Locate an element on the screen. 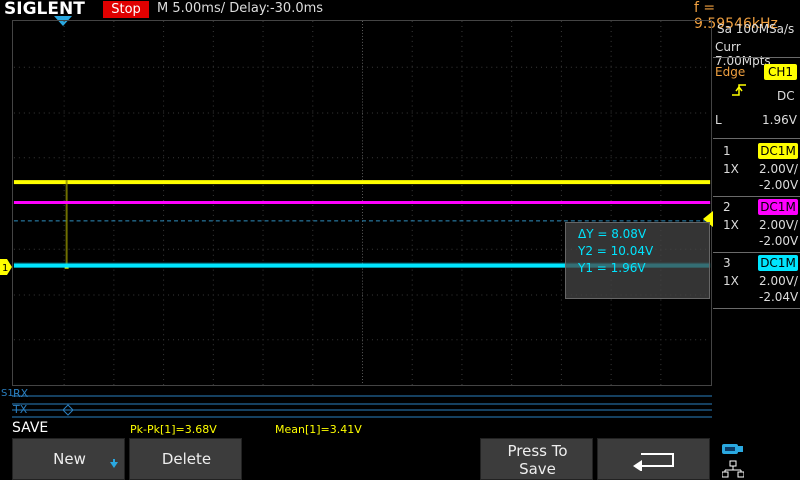 The width and height of the screenshot is (800, 480). serial-decode-bar: S1 RX TX is located at coordinates (356, 403).